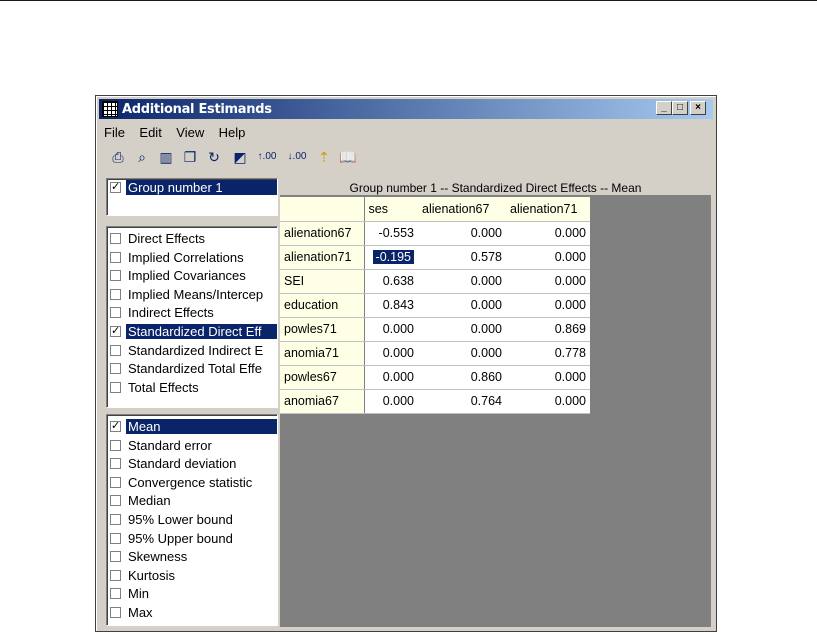 The width and height of the screenshot is (817, 634). Describe the element at coordinates (192, 427) in the screenshot. I see `list-item-mean: ✓ Mean` at that location.